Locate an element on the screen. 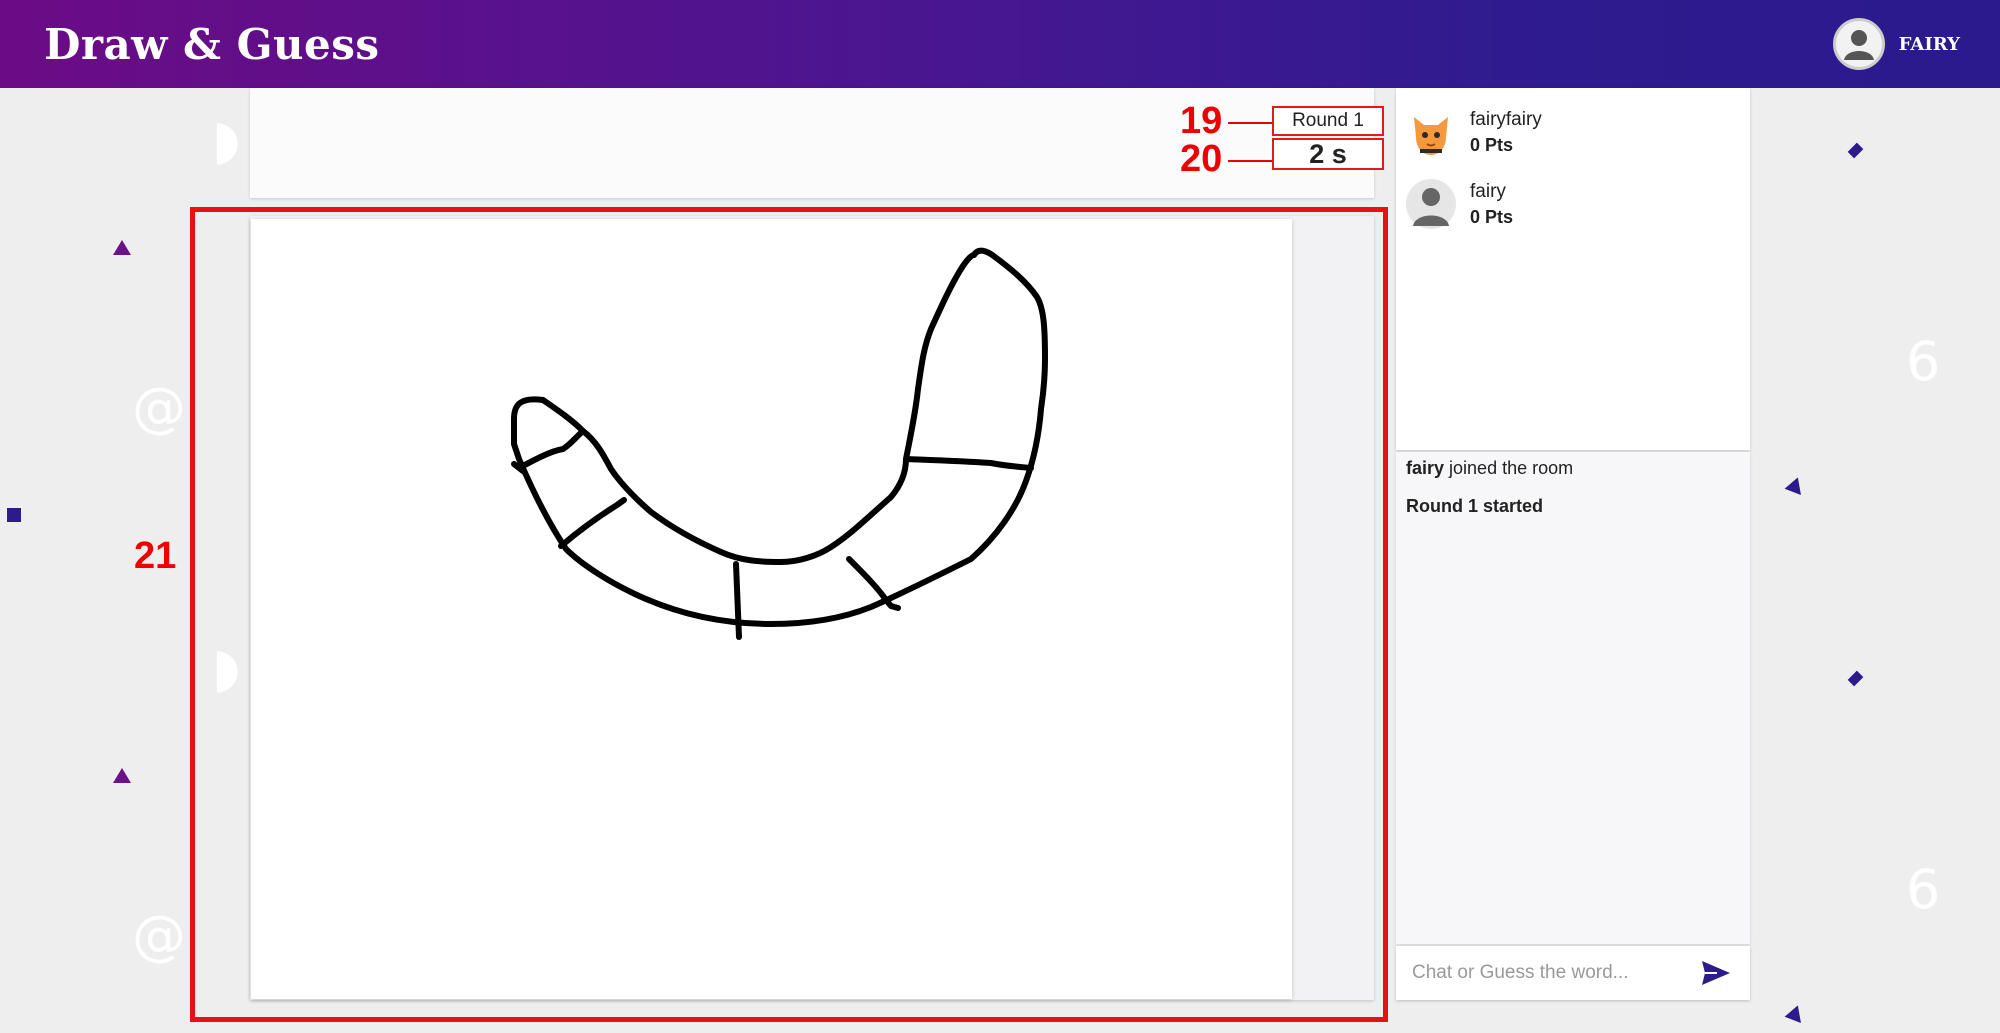 The image size is (2000, 1033). player-item: fairy 0 Pts is located at coordinates (1573, 204).